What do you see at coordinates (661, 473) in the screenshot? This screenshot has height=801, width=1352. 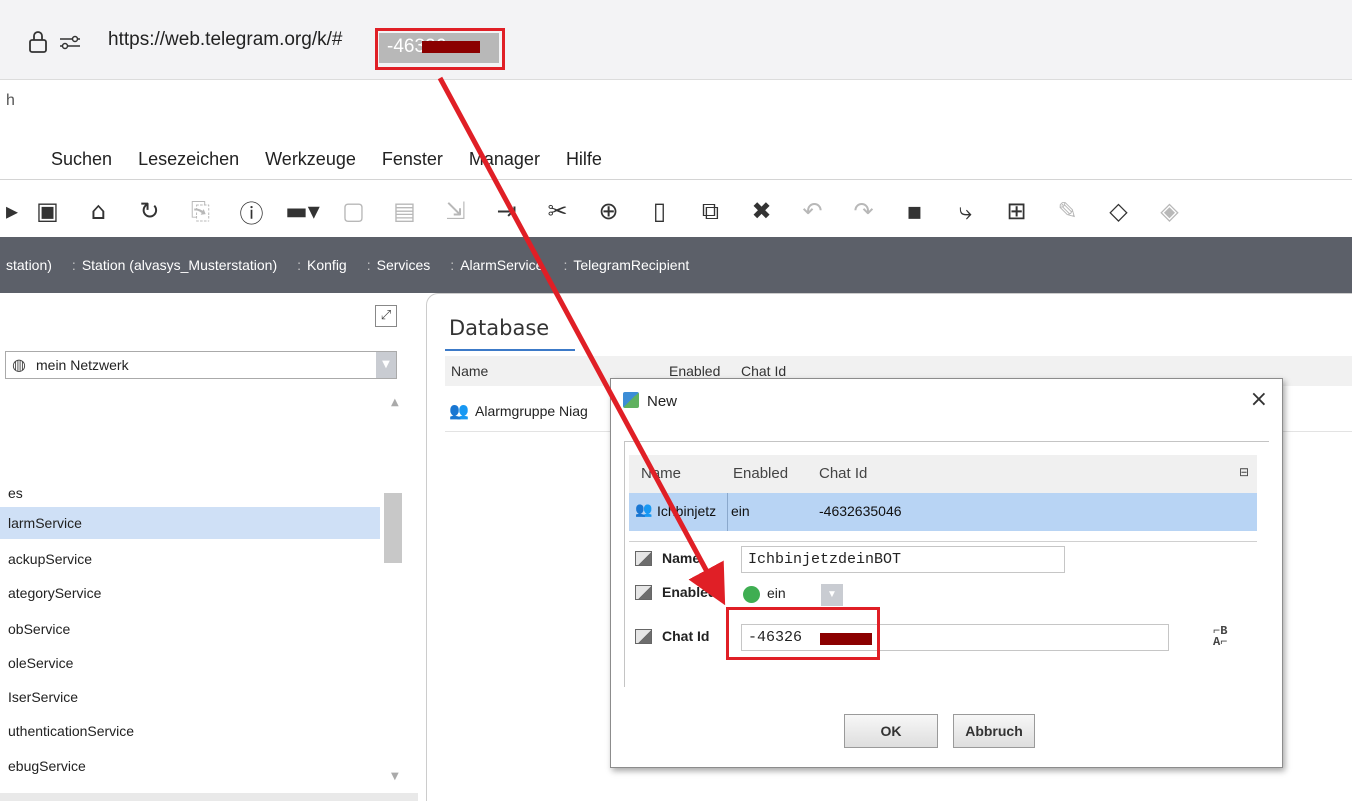 I see `grid-col-name: Name` at bounding box center [661, 473].